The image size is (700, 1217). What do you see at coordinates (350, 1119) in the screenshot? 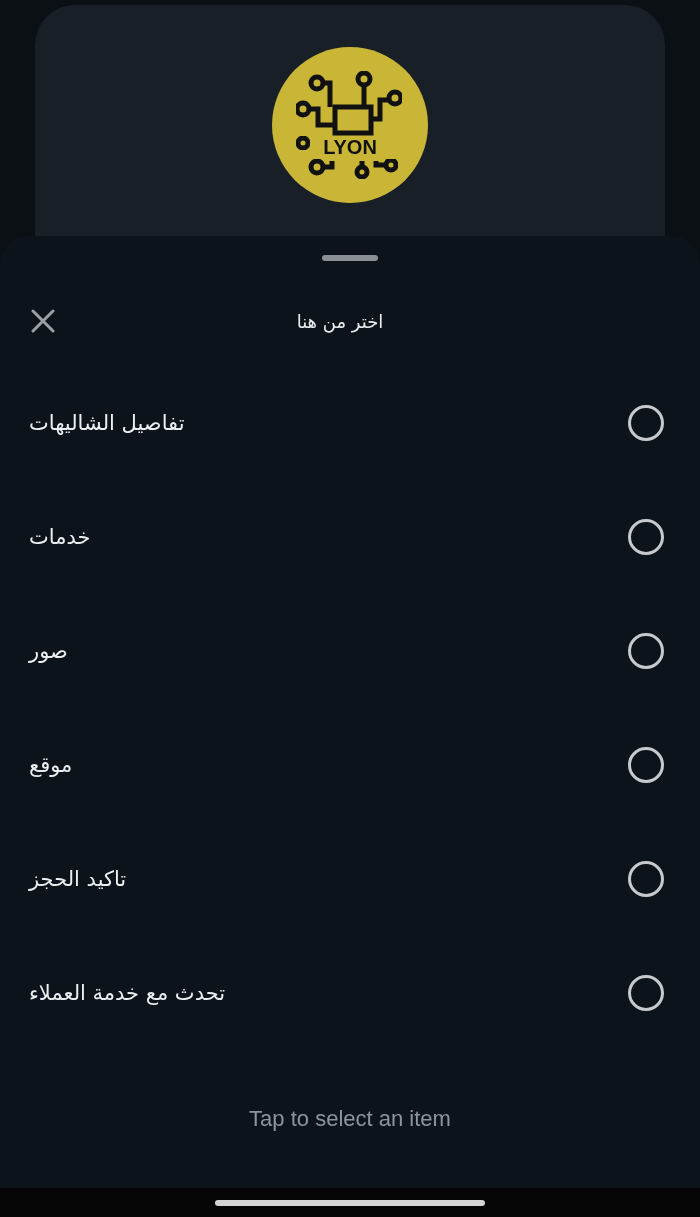
I see `hint-text: Tap to select an item` at bounding box center [350, 1119].